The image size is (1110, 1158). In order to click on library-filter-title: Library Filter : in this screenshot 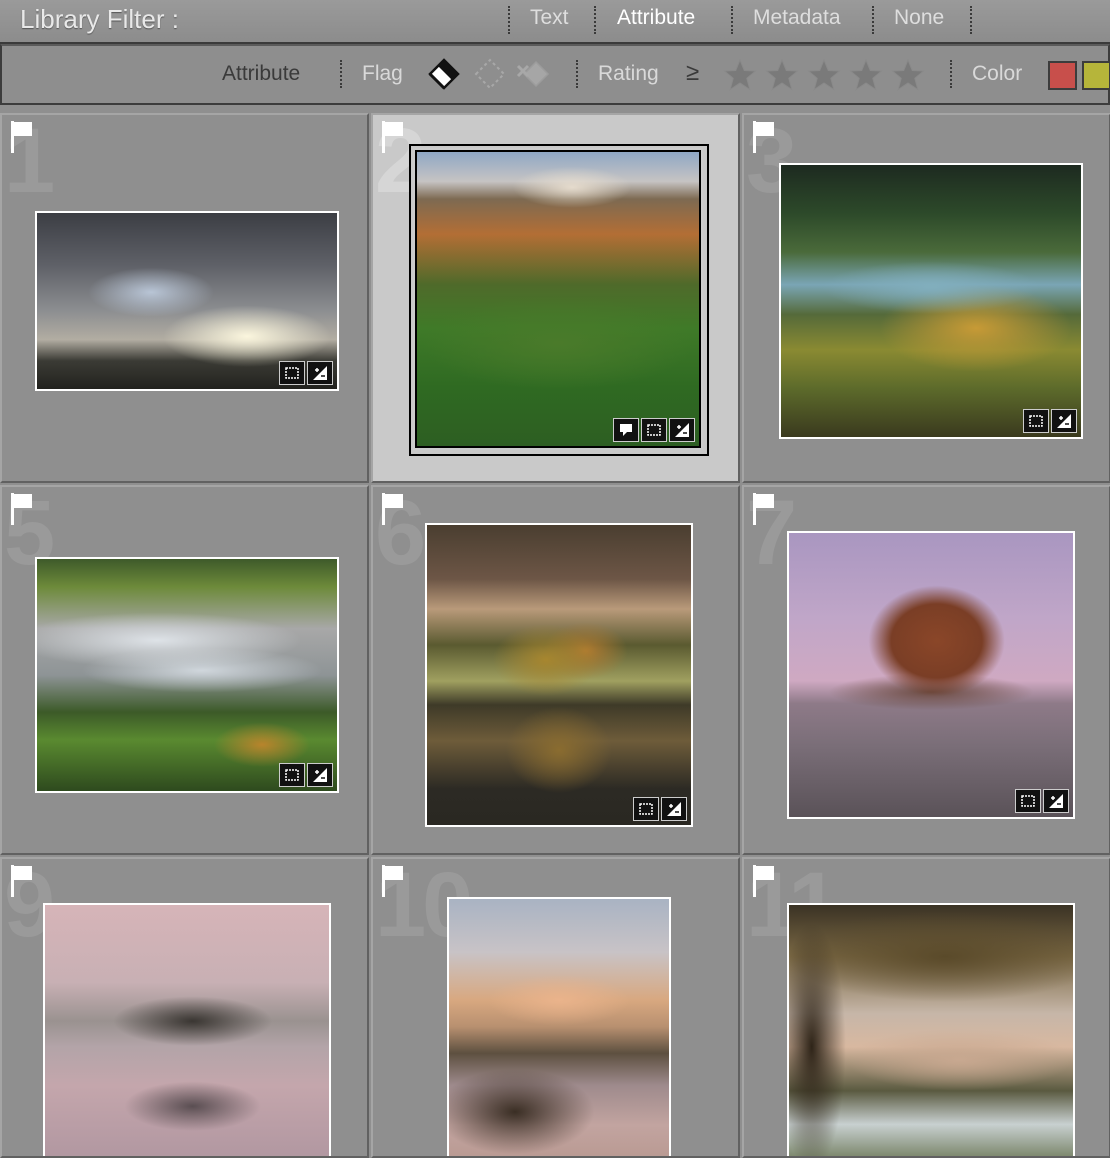, I will do `click(99, 19)`.